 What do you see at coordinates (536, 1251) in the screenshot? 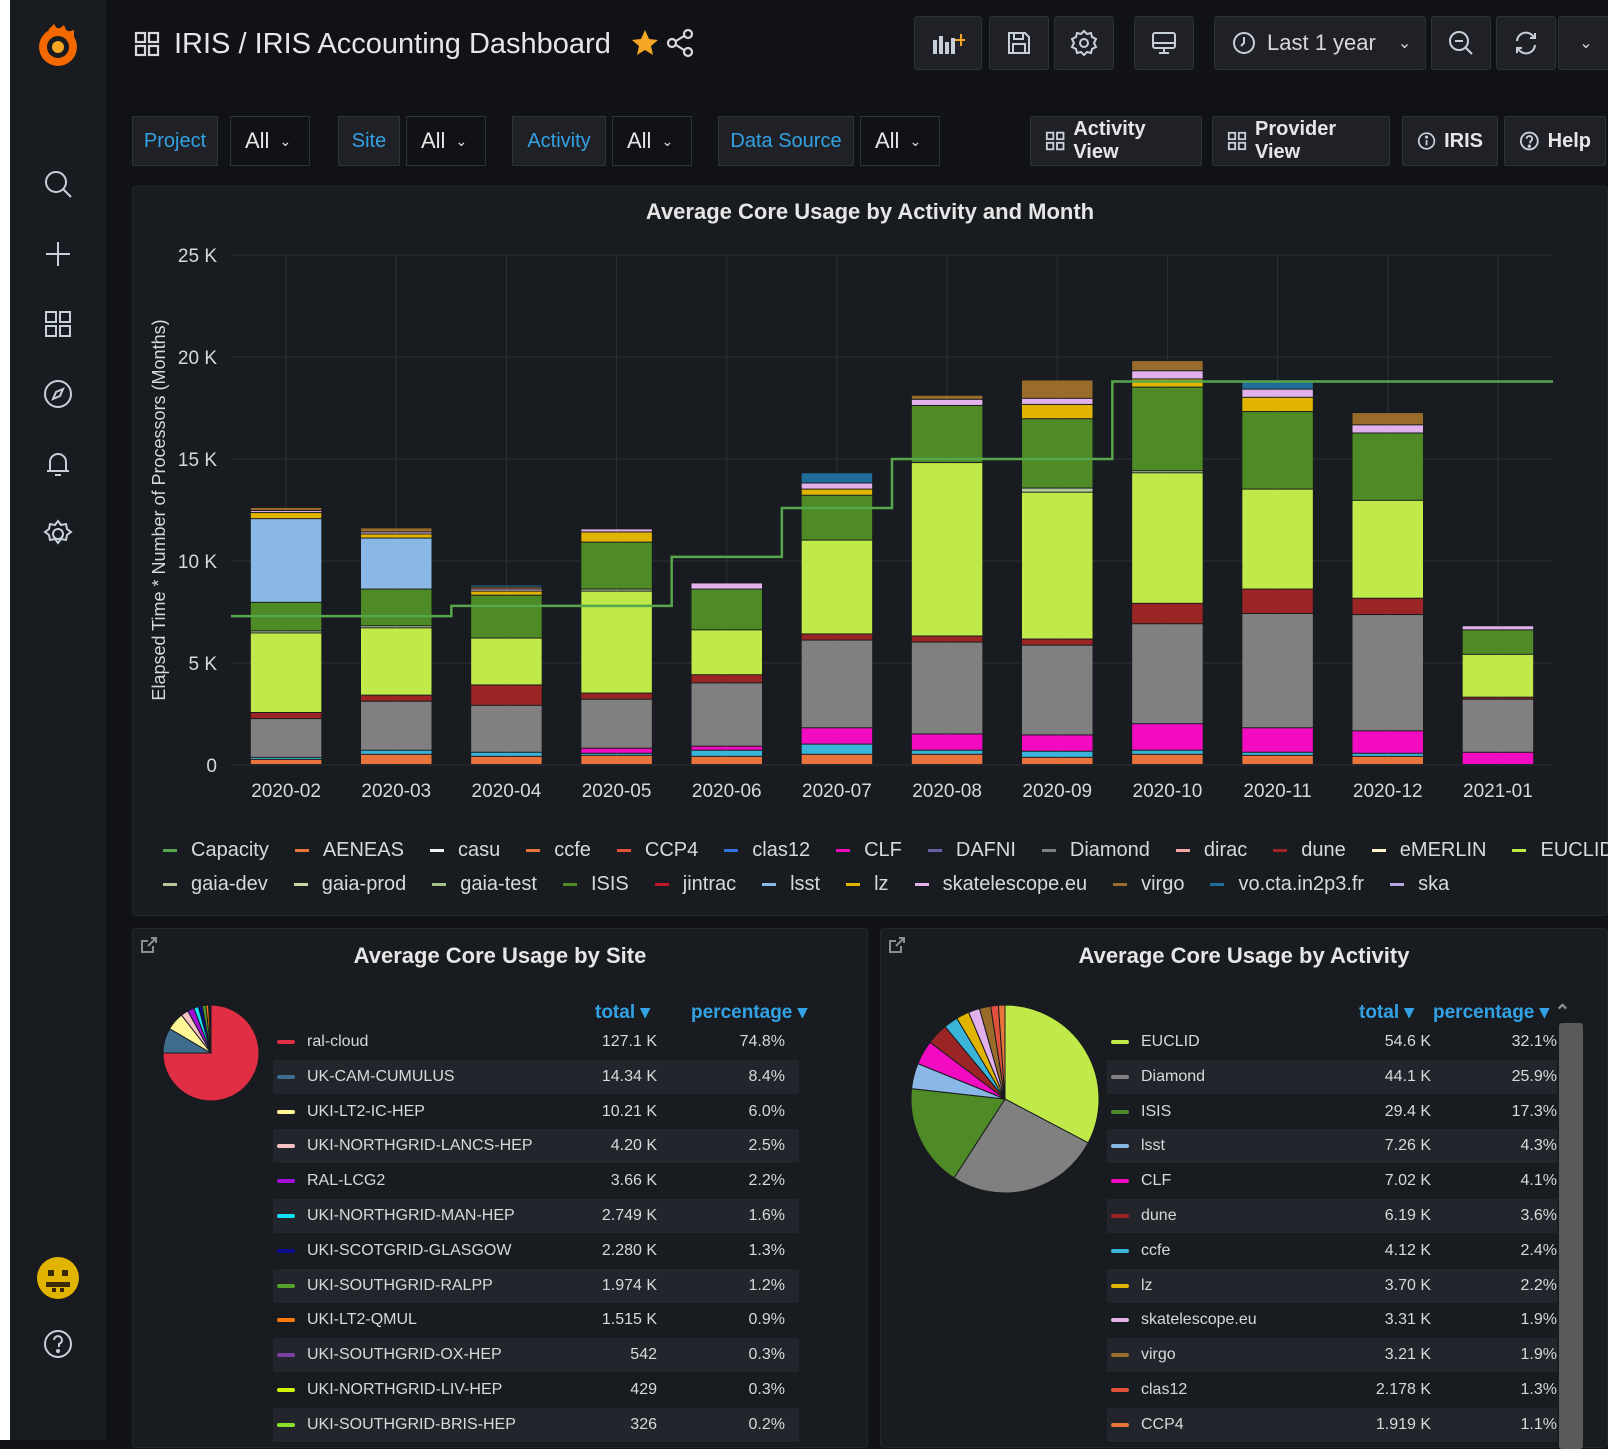
I see `table-row: UKI-SCOTGRID-GLASGOW 2.280 K 1.3%` at bounding box center [536, 1251].